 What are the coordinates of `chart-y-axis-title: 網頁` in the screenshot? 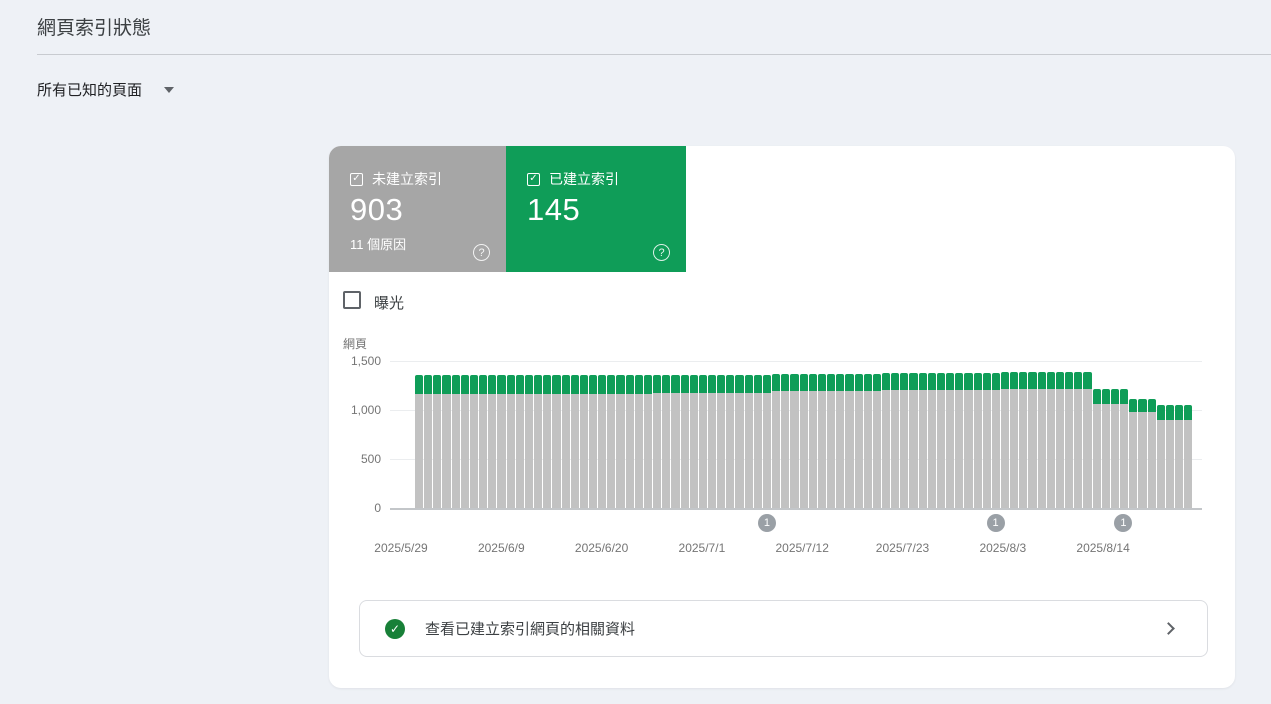 It's located at (355, 344).